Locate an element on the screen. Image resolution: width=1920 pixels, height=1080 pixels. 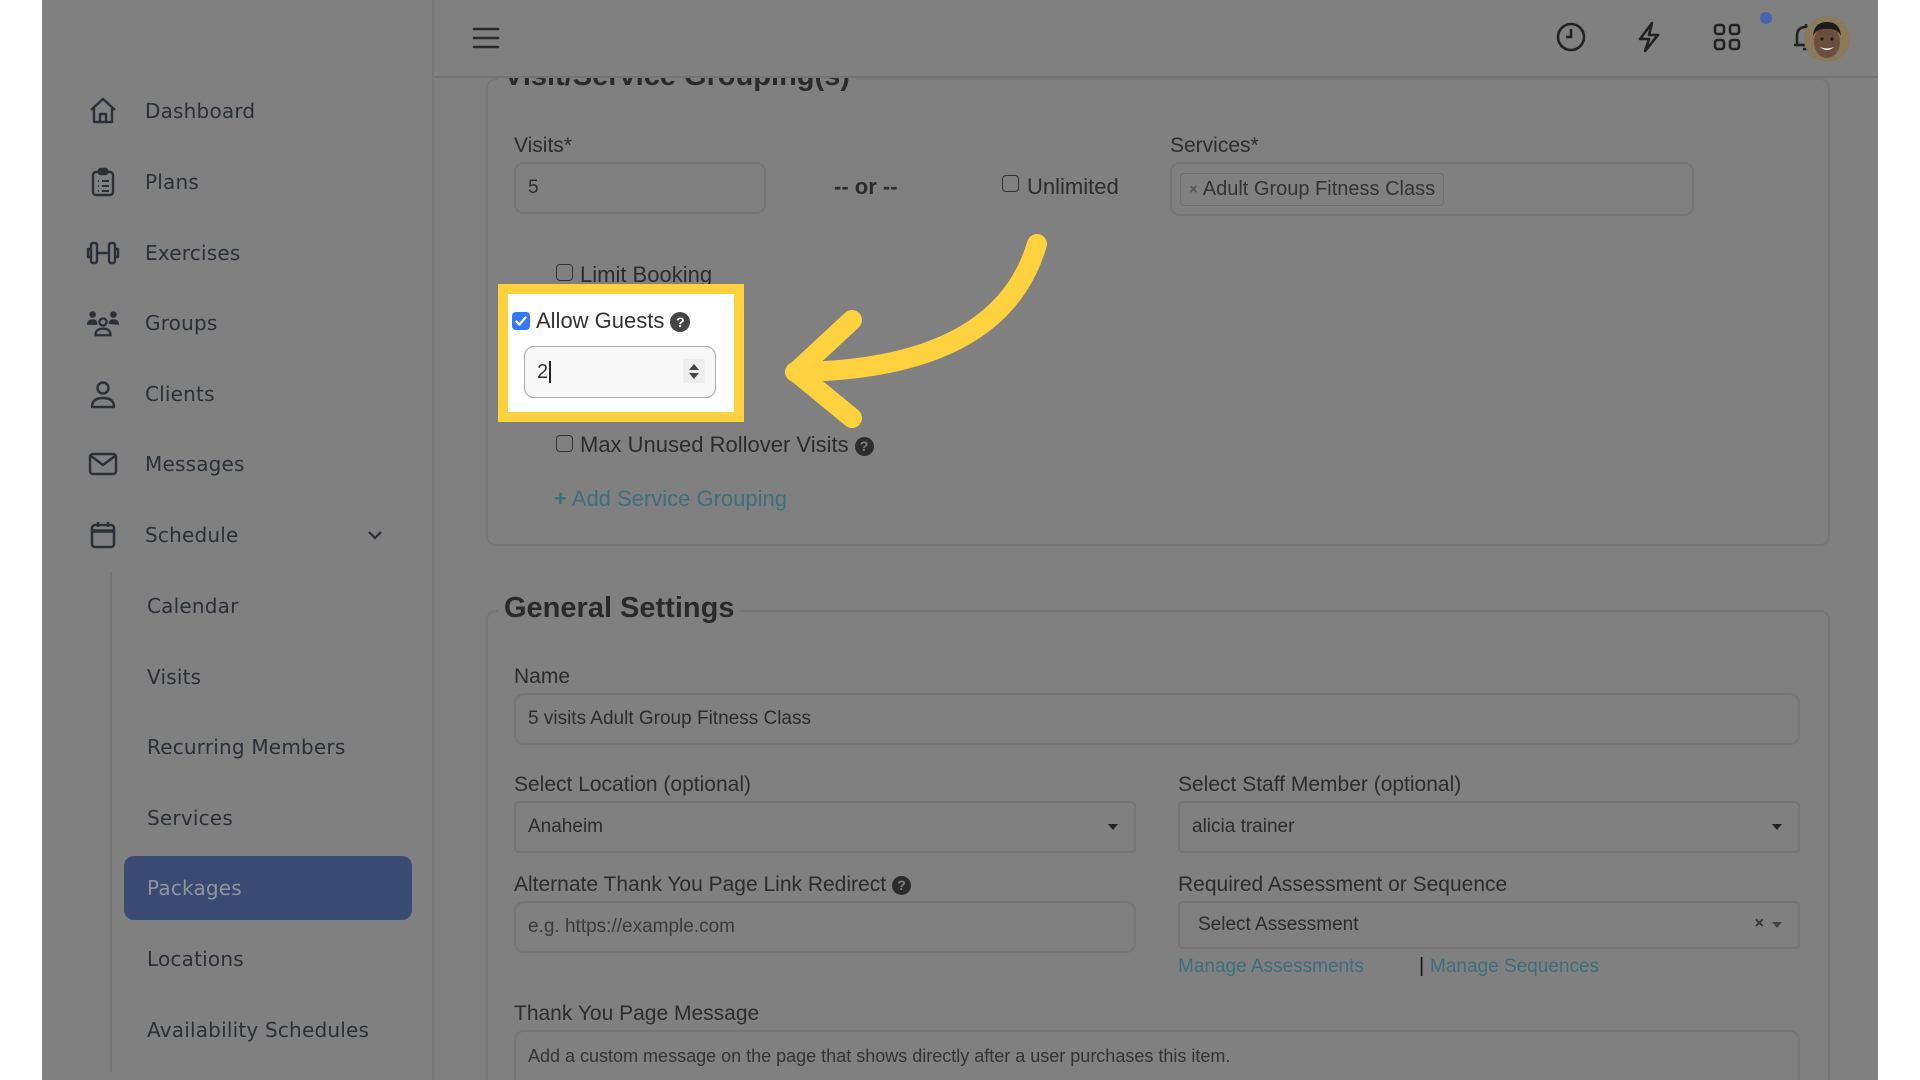
general-settings-title: General Settings is located at coordinates (619, 608).